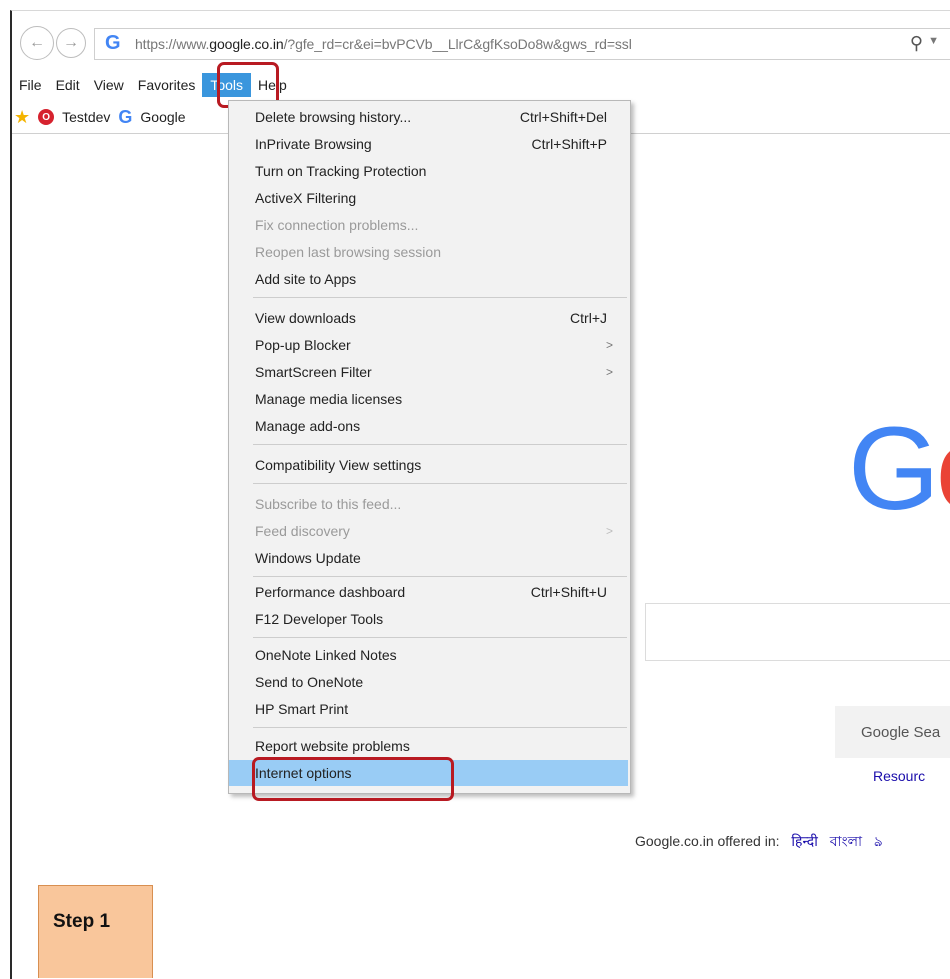 The image size is (950, 979). I want to click on menu-item-feed-discovery: Feed discovery >, so click(440, 531).